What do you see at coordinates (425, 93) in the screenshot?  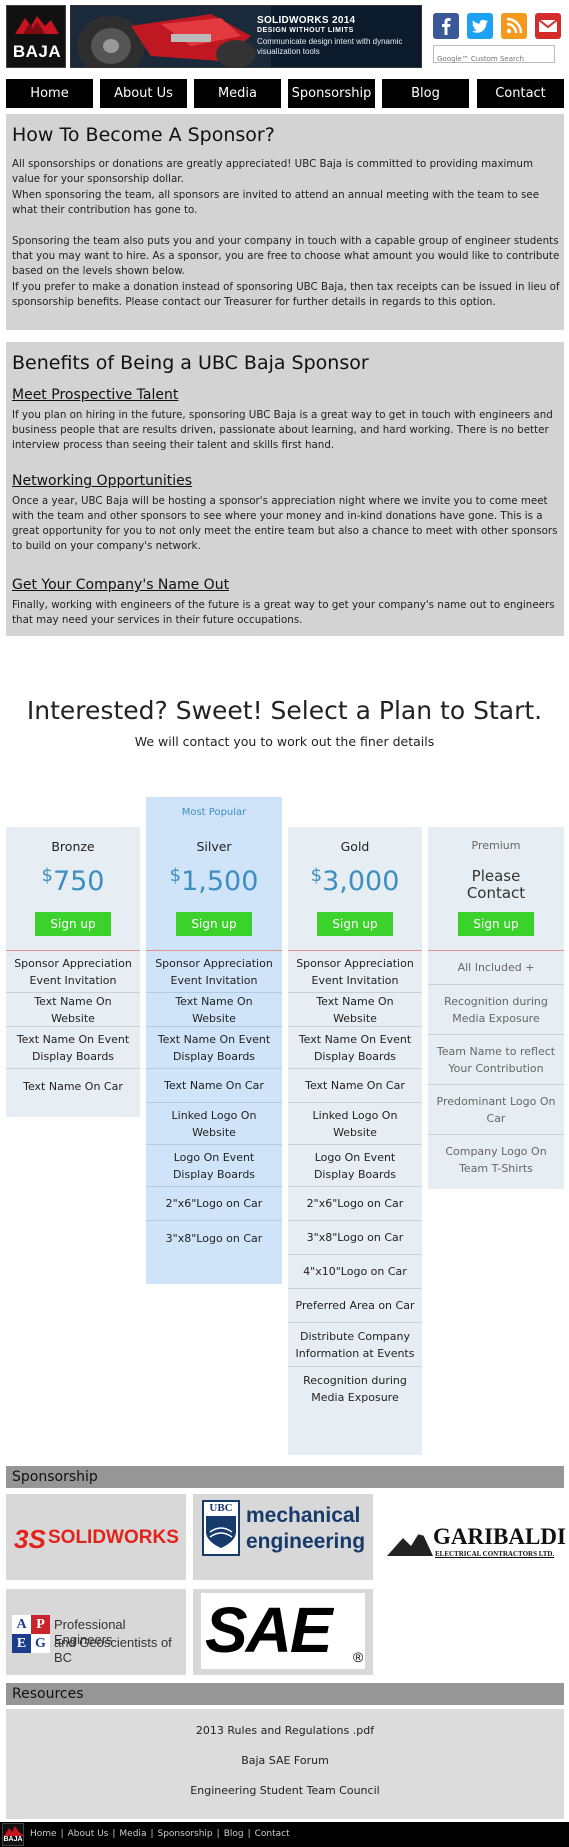 I see `nav-blog: Blog` at bounding box center [425, 93].